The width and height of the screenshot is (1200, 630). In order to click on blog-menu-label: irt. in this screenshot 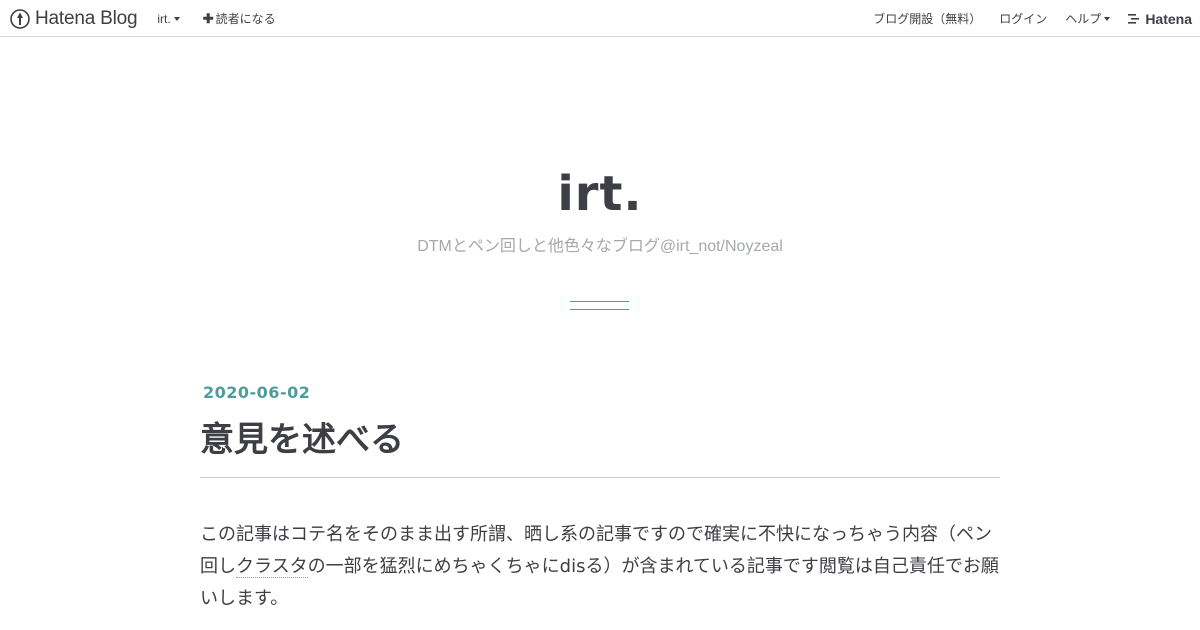, I will do `click(164, 18)`.